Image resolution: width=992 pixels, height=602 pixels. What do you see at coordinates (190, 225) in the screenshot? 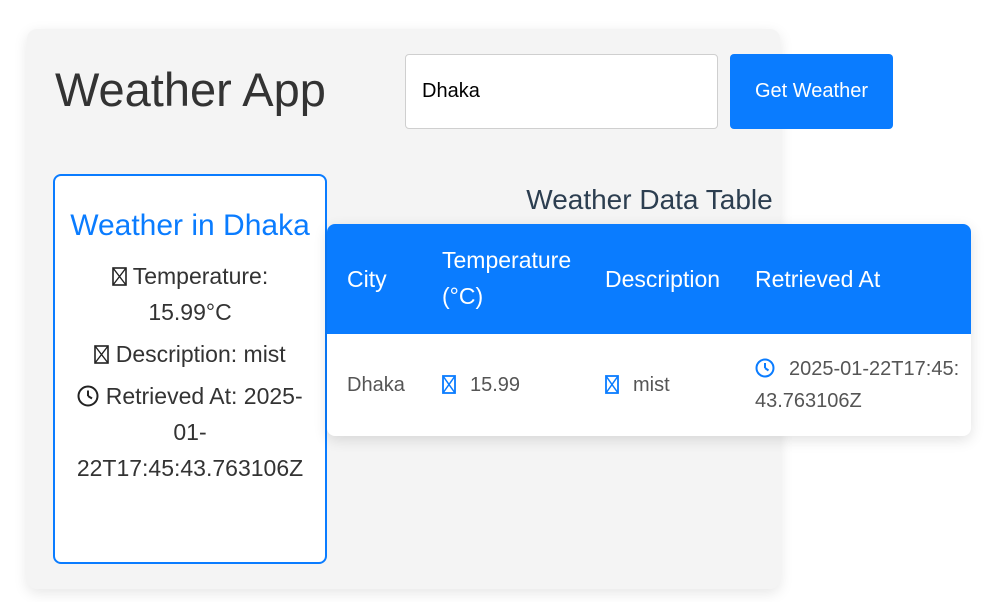
I see `card-heading: Weather in Dhaka` at bounding box center [190, 225].